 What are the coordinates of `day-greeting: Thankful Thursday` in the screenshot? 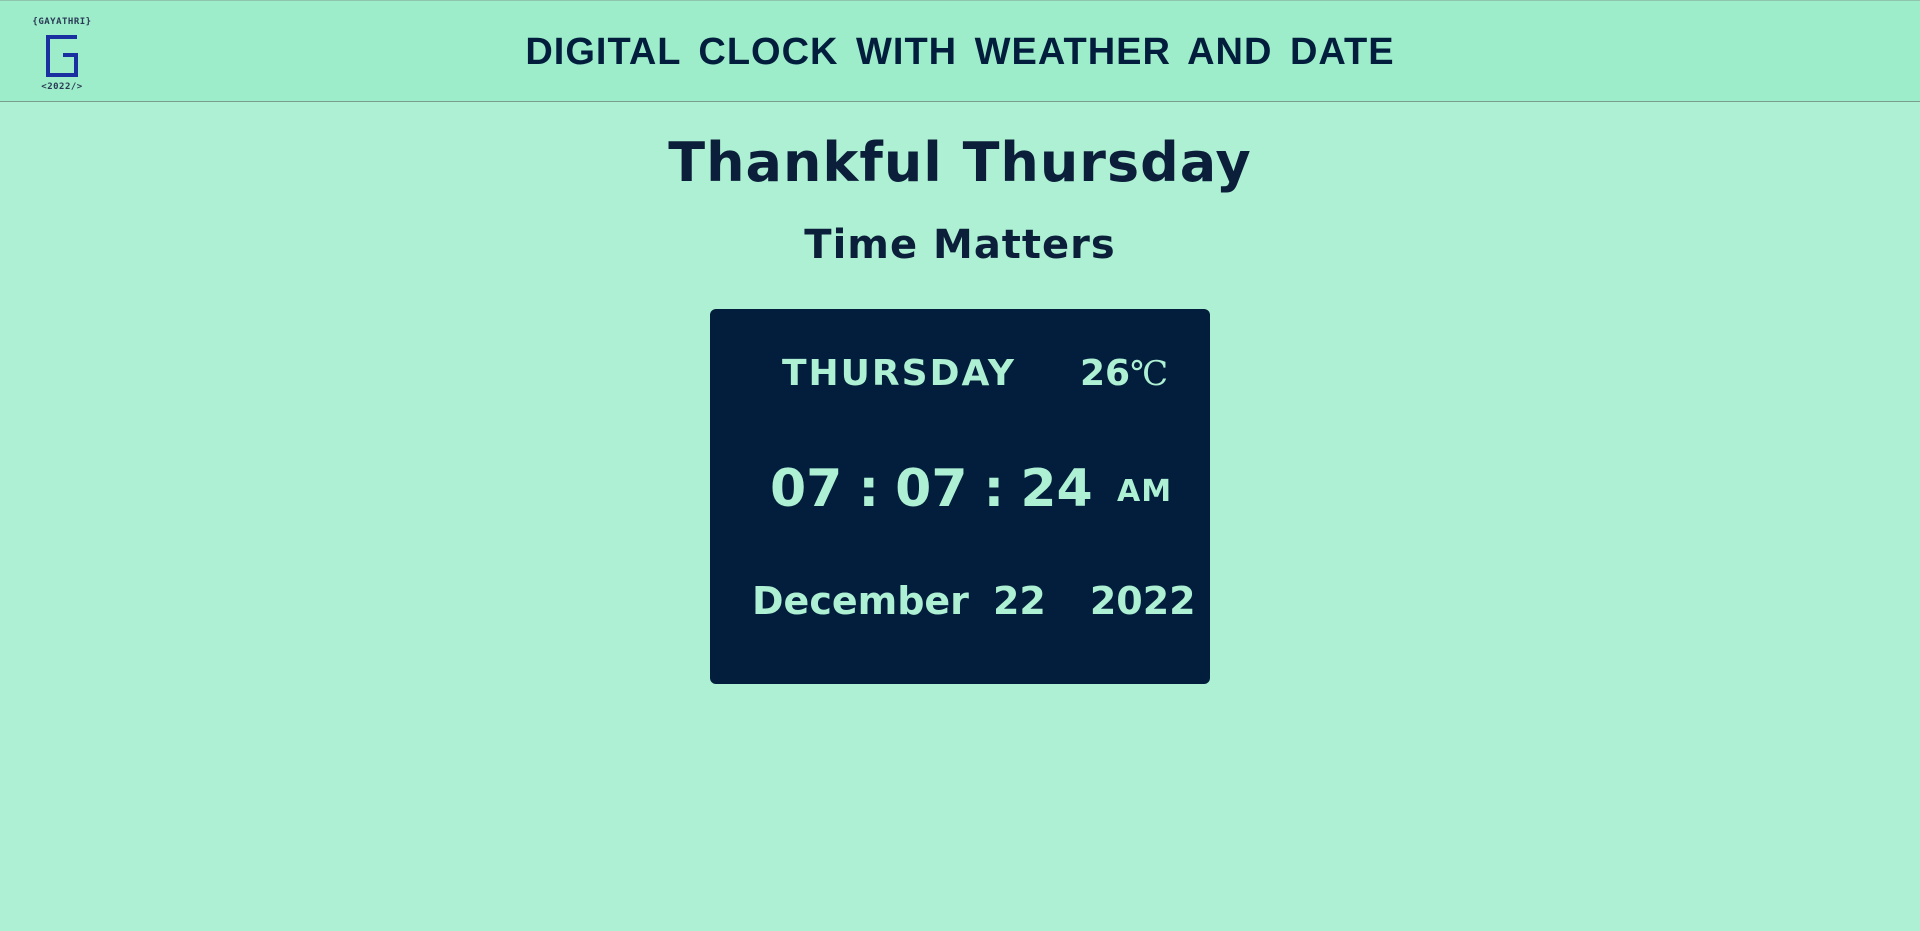 It's located at (960, 162).